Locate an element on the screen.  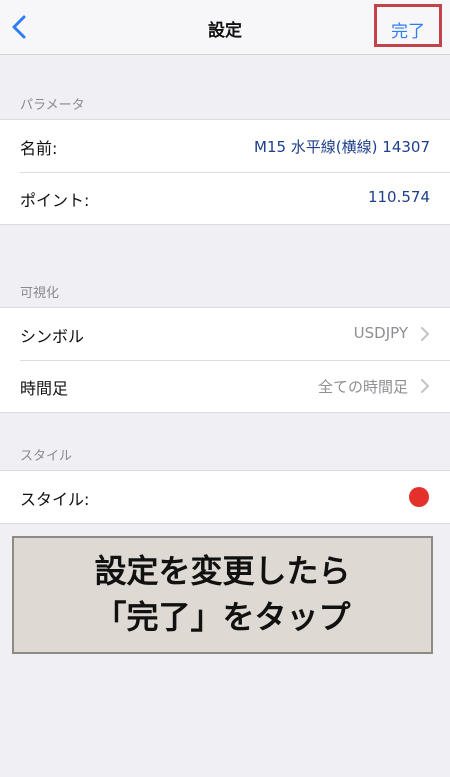
name-value: M15 水平線(横線) 14307 is located at coordinates (342, 146).